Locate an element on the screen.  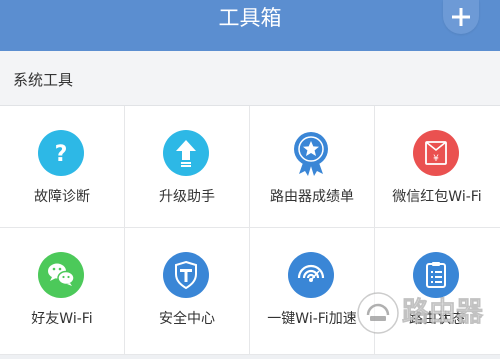
tool-router-report: 路由器成绩单 is located at coordinates (312, 167).